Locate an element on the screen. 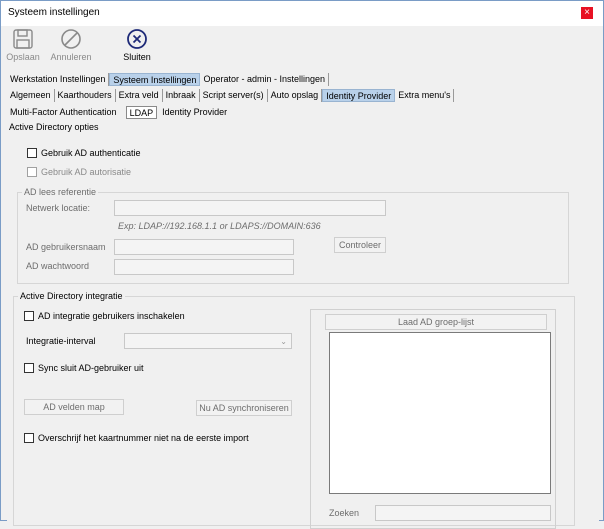  save-button: Opslaan is located at coordinates (23, 45).